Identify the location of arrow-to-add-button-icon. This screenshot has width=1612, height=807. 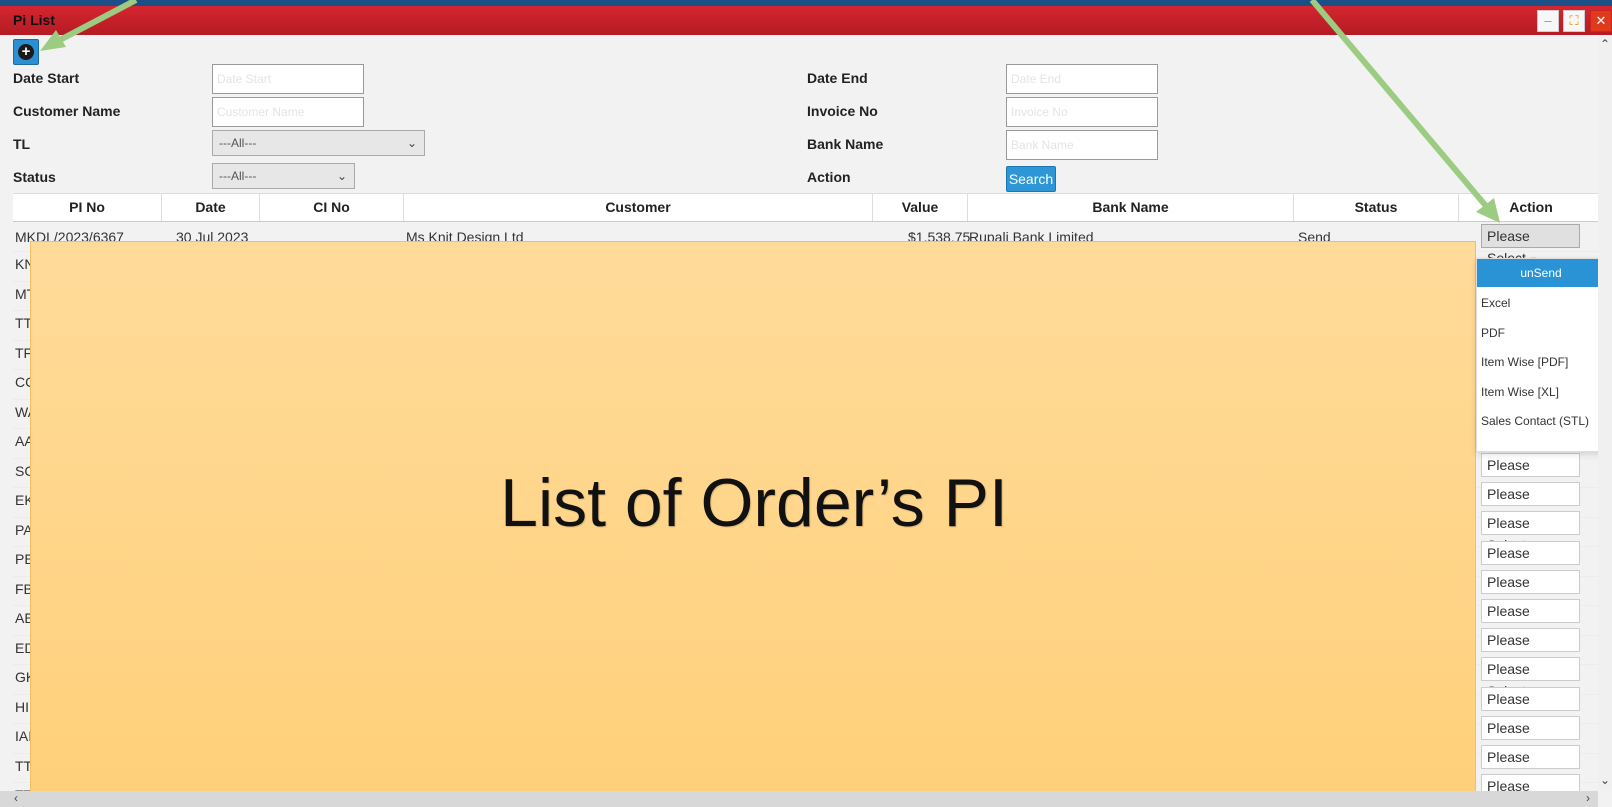
(89, 25).